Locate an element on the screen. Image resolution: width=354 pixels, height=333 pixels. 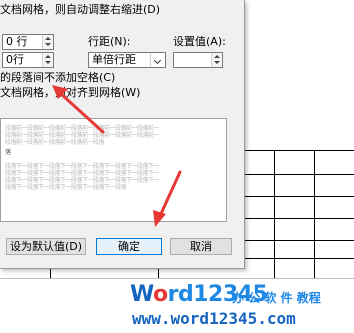
watermark: Word12345 办 公 软 件 教程 www.word12345.com is located at coordinates (241, 307).